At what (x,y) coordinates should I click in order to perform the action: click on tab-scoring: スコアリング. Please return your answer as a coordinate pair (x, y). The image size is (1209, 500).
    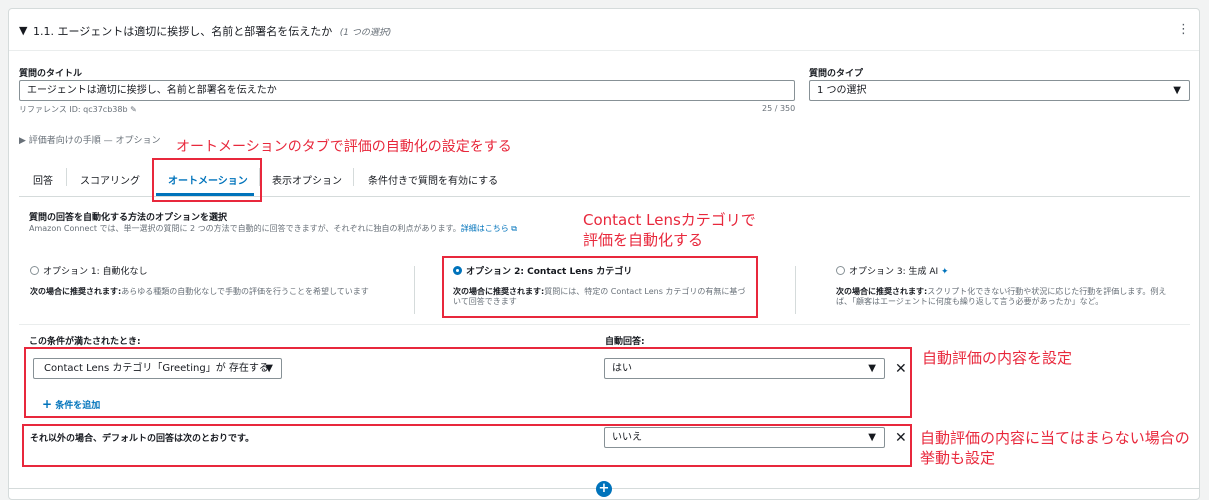
    Looking at the image, I should click on (110, 179).